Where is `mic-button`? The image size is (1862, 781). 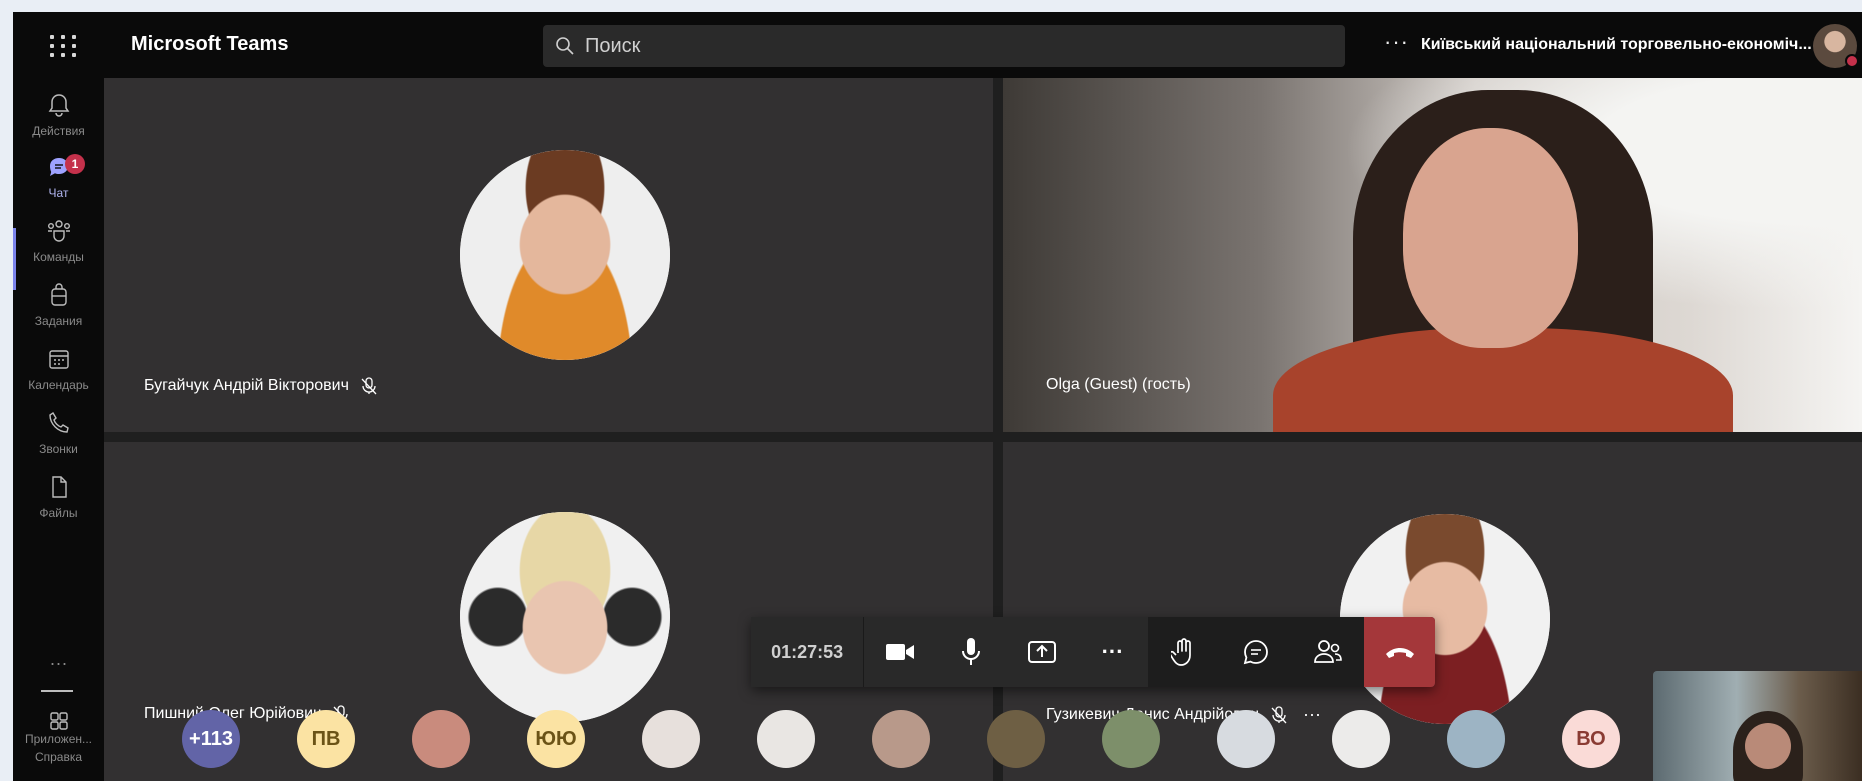
mic-button is located at coordinates (970, 652).